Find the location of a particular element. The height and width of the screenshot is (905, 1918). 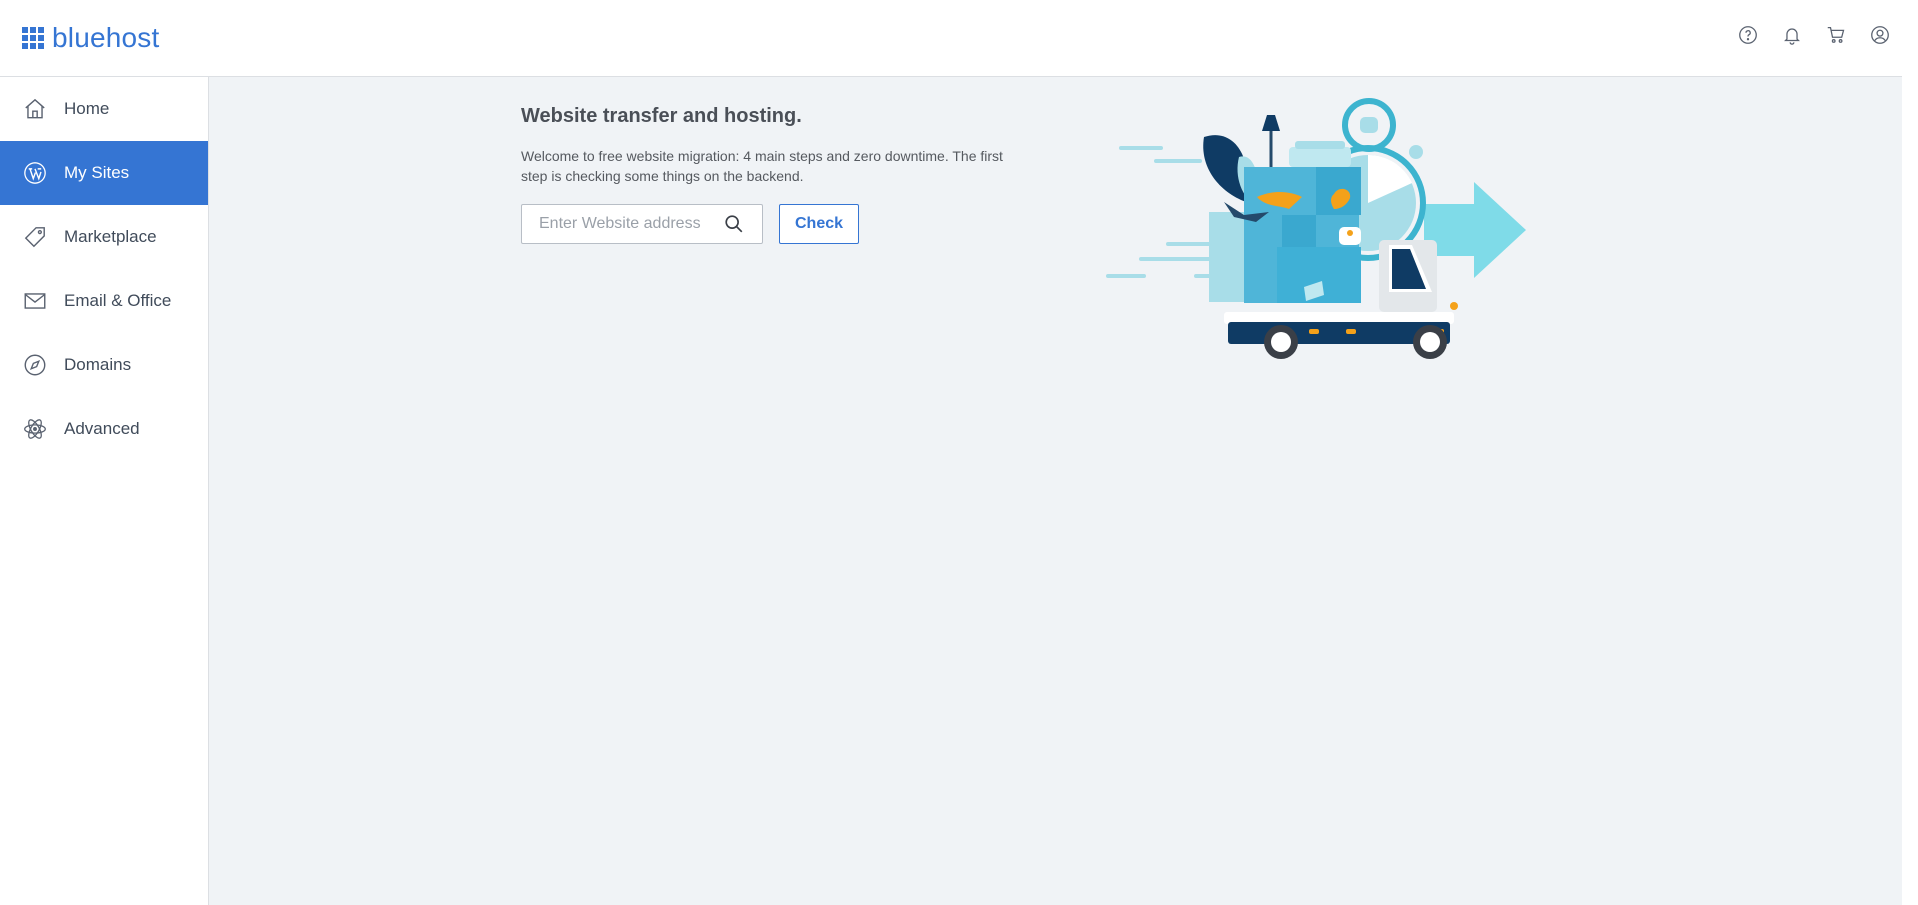

bluehost-logo: bluehost is located at coordinates (90, 38).